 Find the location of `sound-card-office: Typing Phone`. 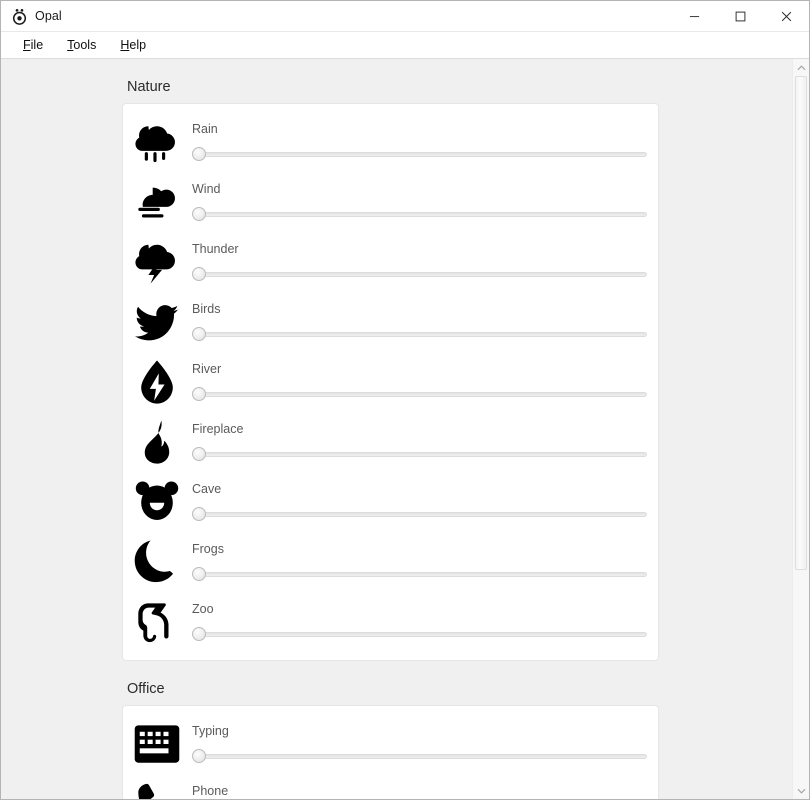

sound-card-office: Typing Phone is located at coordinates (390, 752).